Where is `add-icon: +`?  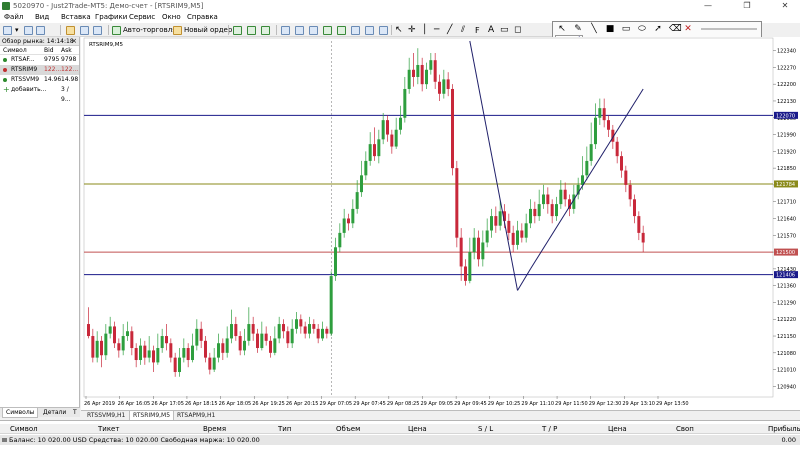 add-icon: + is located at coordinates (6, 89).